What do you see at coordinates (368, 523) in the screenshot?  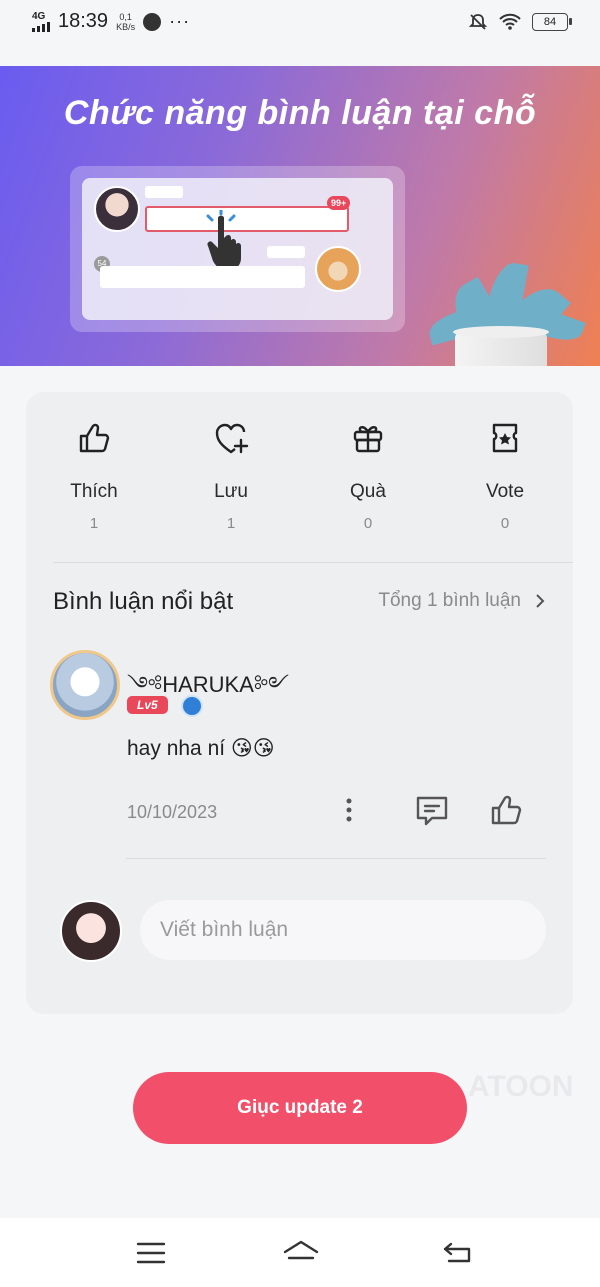 I see `gift-count: 0` at bounding box center [368, 523].